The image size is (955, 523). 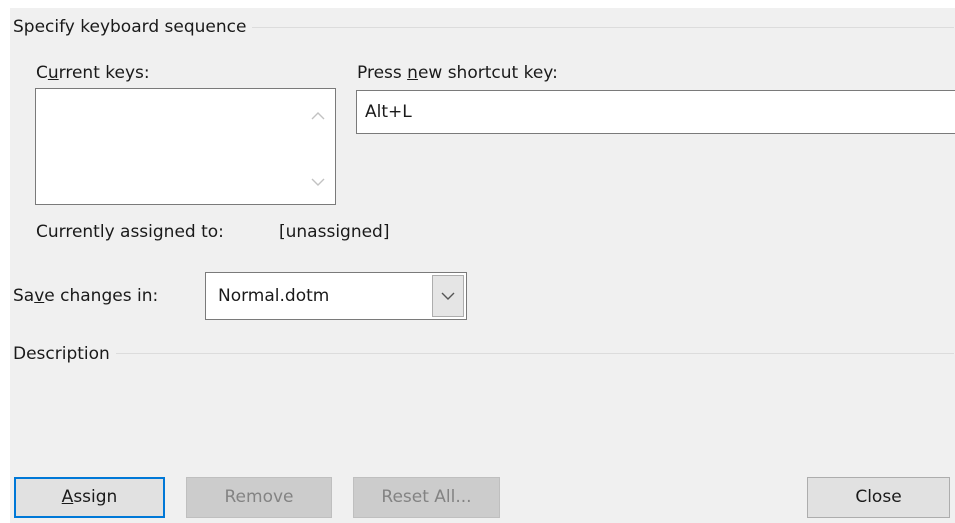 I want to click on description-group-title: Description, so click(x=64, y=354).